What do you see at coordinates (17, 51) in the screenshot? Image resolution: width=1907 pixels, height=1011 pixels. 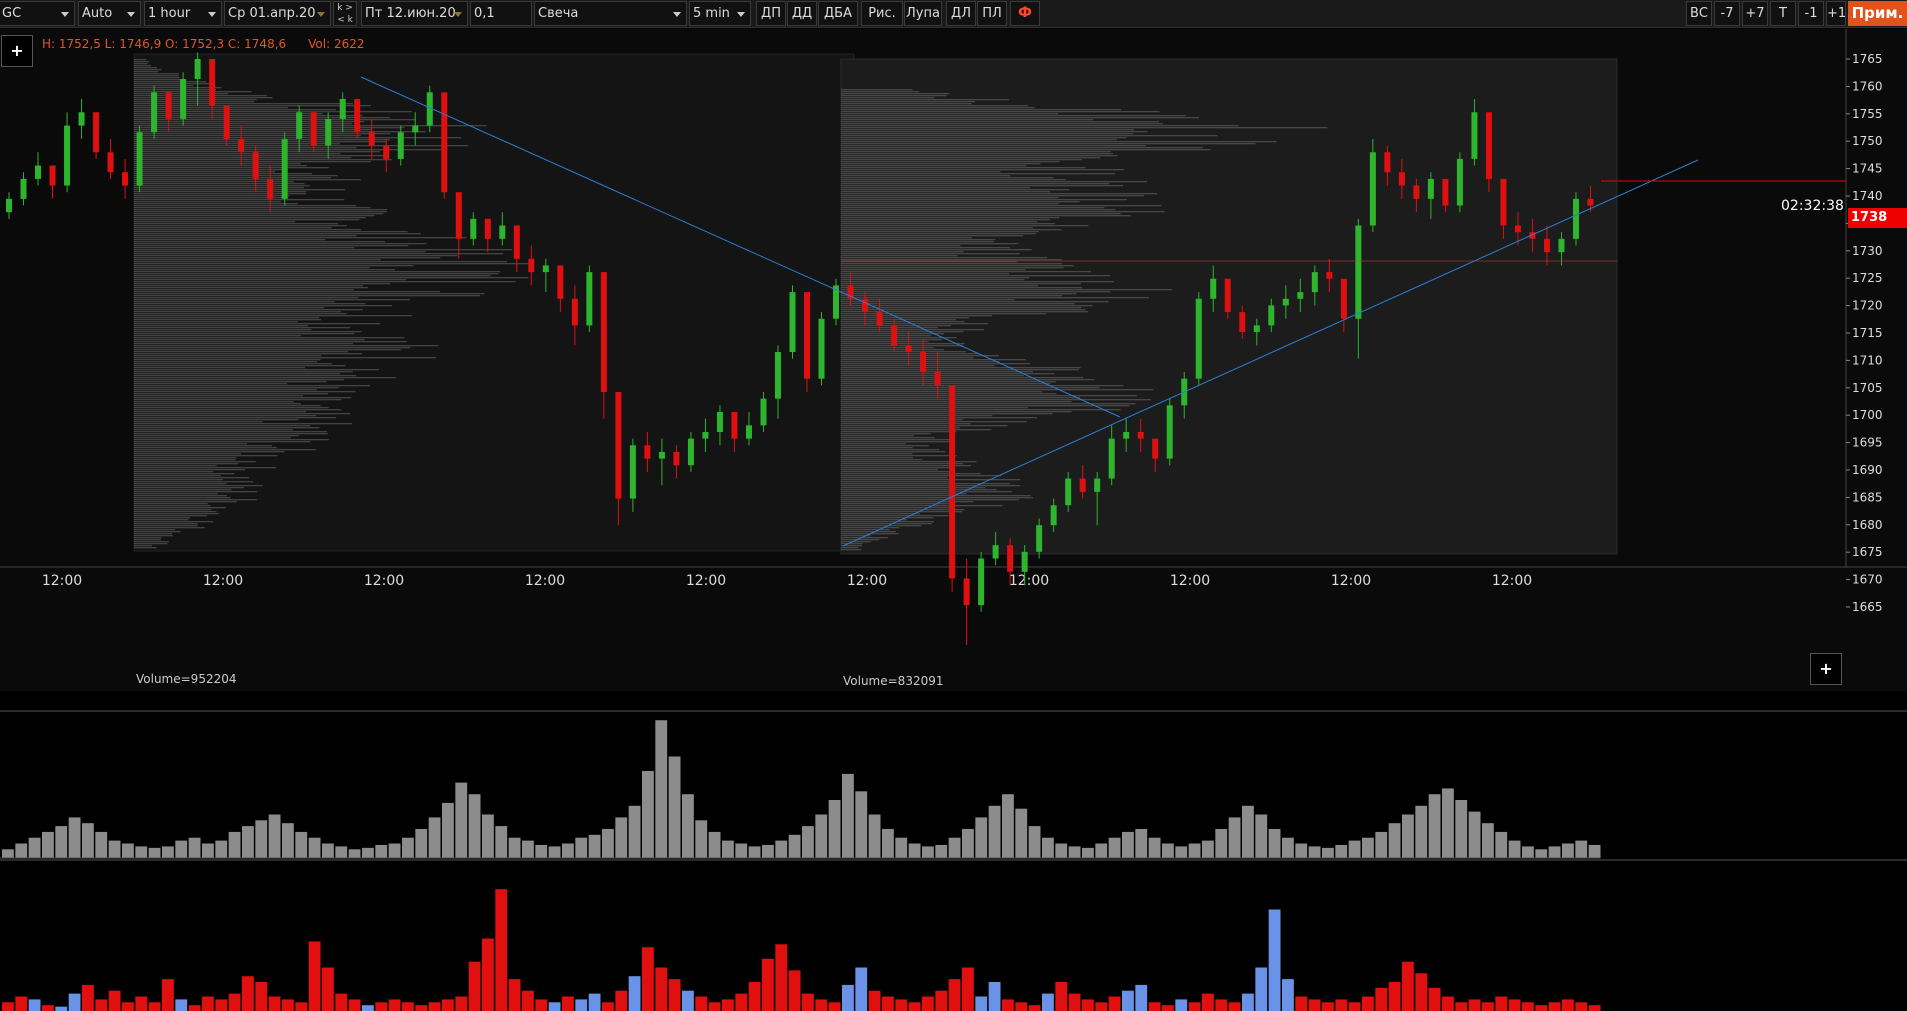 I see `add-indicator-button: +` at bounding box center [17, 51].